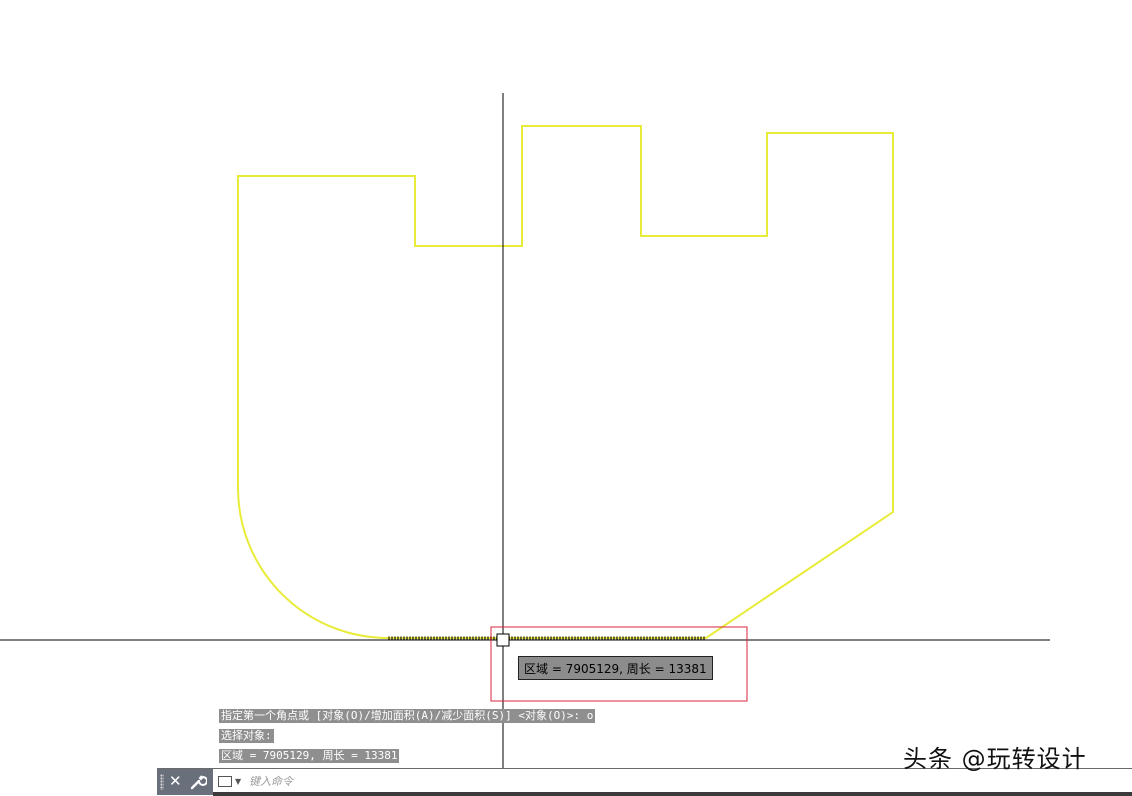  Describe the element at coordinates (238, 782) in the screenshot. I see `chevron-down-icon: ▼` at that location.